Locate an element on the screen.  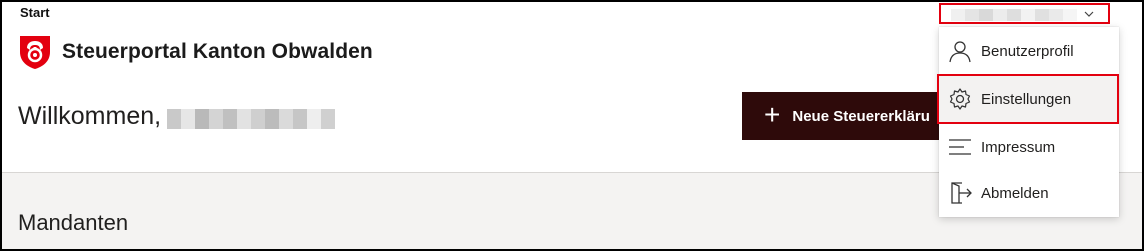
plus-icon: + is located at coordinates (772, 114).